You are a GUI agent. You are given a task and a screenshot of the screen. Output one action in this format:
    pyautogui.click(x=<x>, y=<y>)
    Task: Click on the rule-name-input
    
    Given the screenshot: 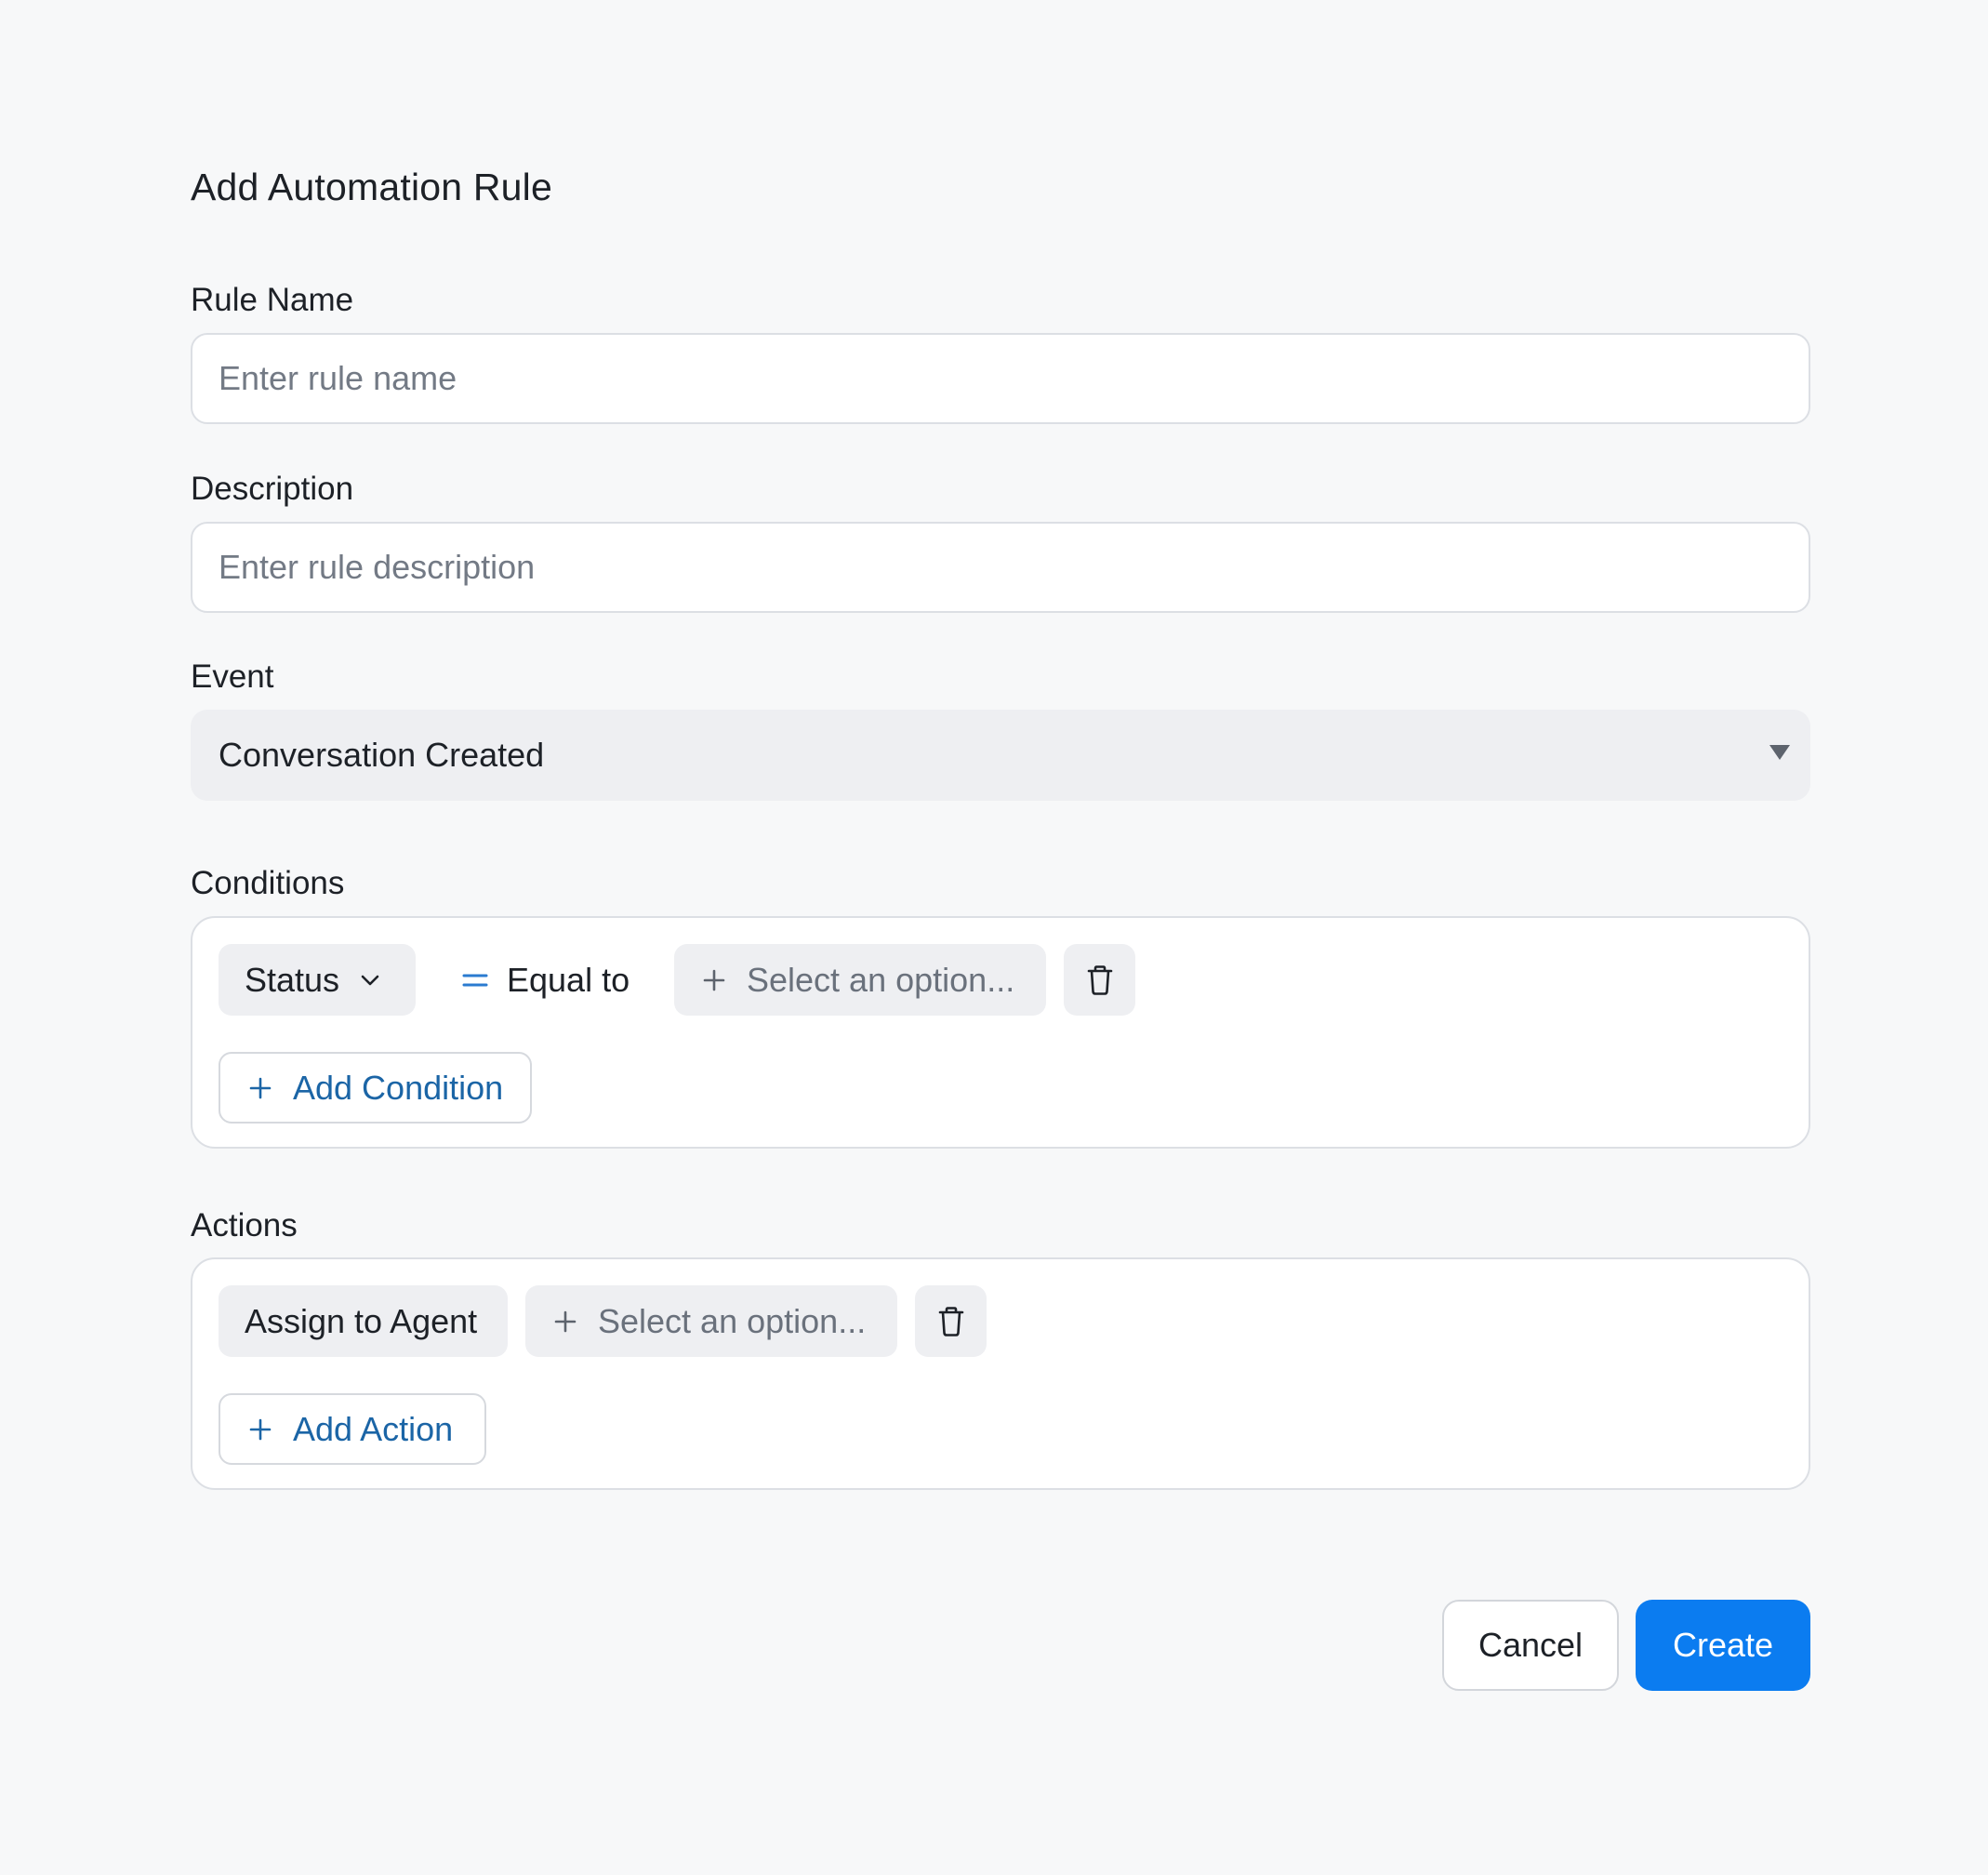 What is the action you would take?
    pyautogui.click(x=1000, y=378)
    